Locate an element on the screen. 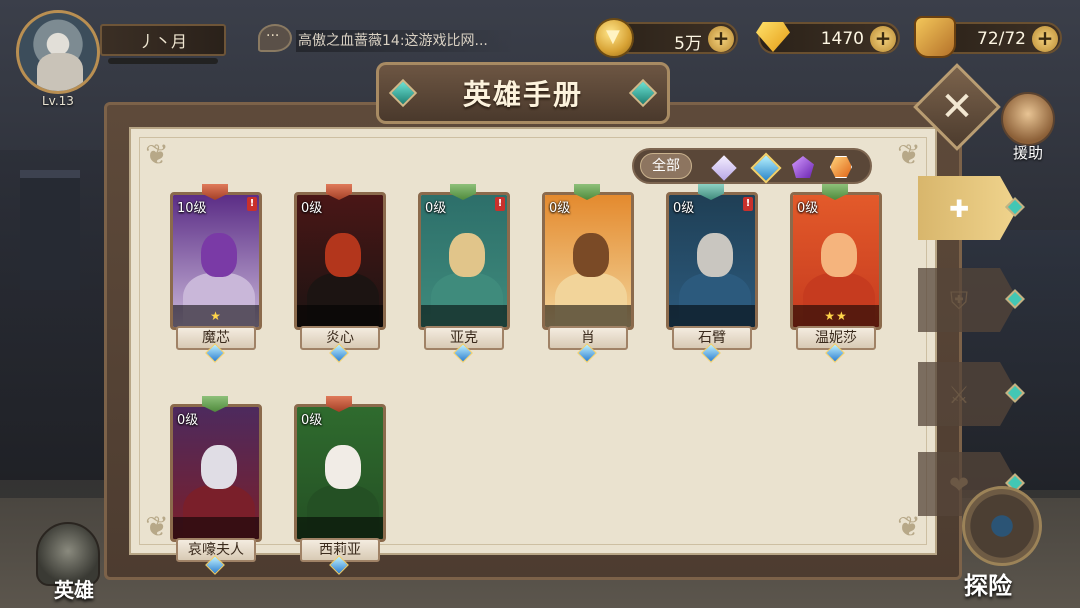 The height and width of the screenshot is (608, 1080). player-name: 丿丶月 is located at coordinates (163, 40).